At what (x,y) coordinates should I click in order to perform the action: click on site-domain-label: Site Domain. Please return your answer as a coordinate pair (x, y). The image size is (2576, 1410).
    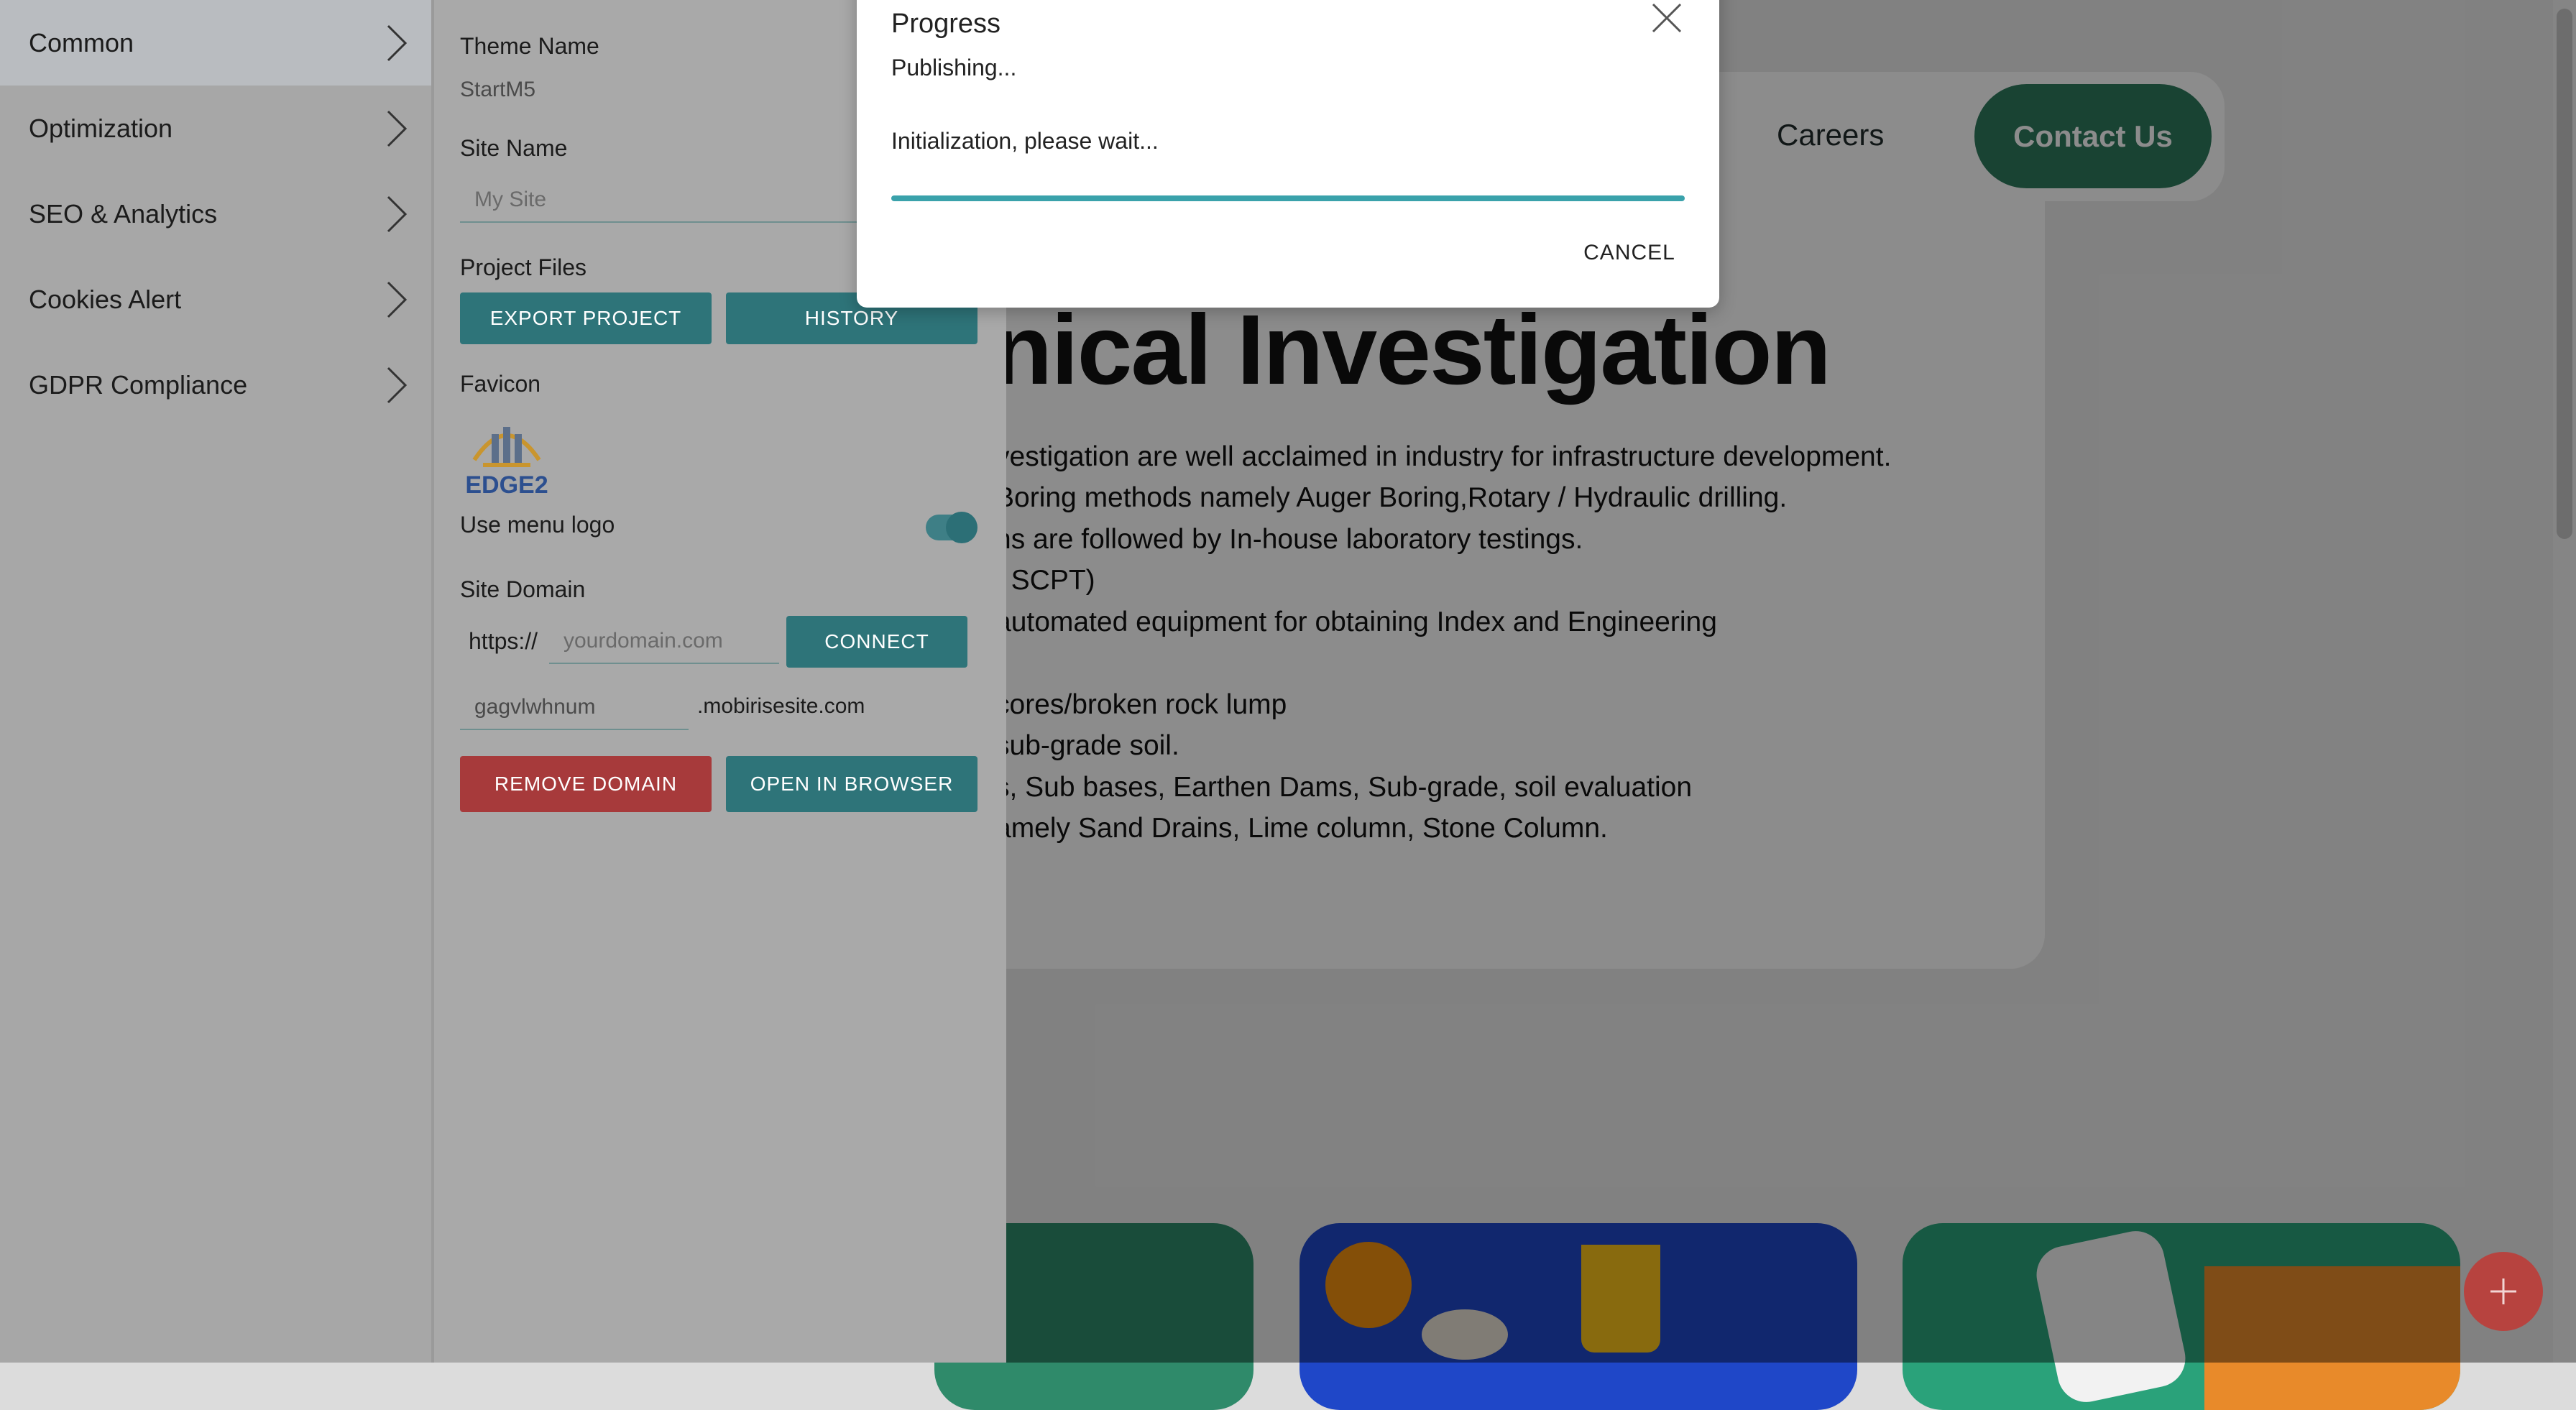
    Looking at the image, I should click on (523, 589).